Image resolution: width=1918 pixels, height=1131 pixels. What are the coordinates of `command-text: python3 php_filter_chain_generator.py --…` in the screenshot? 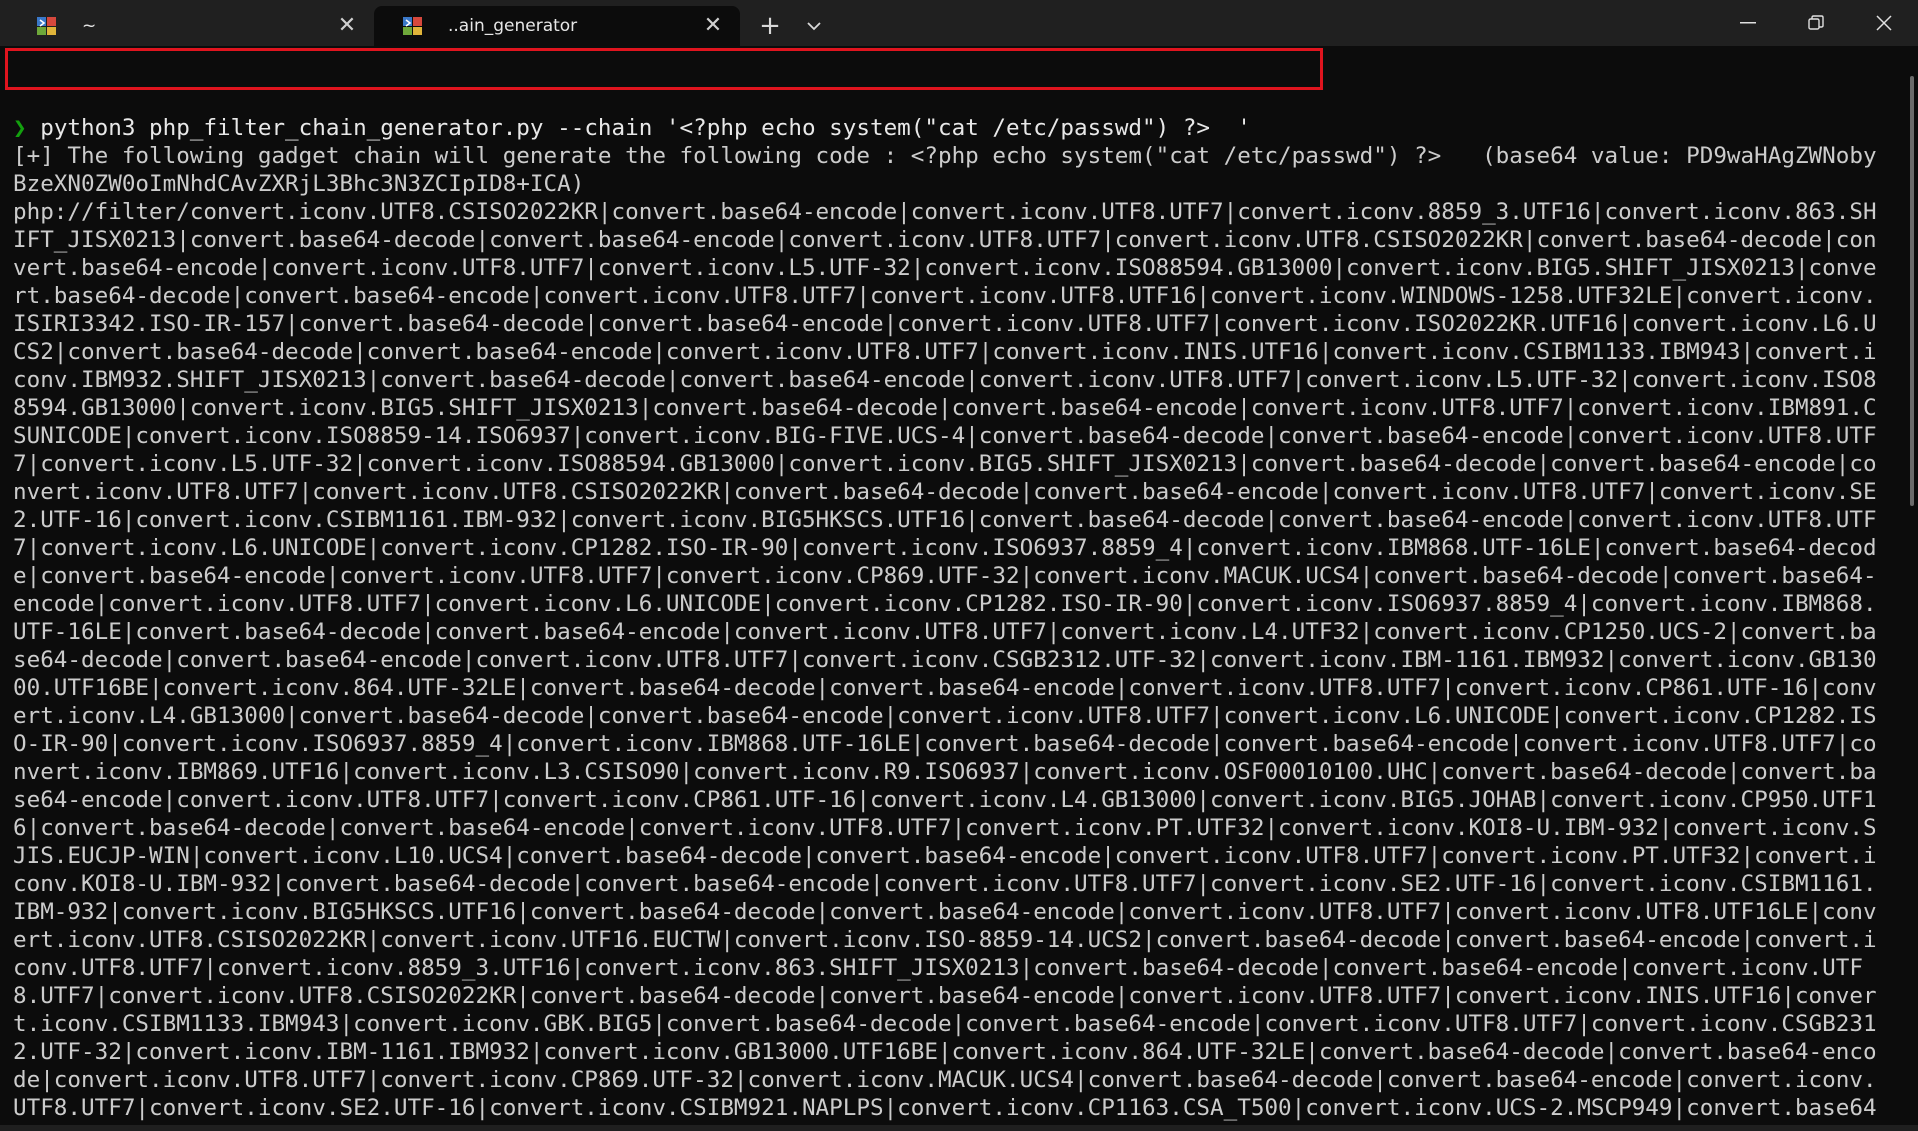 It's located at (638, 128).